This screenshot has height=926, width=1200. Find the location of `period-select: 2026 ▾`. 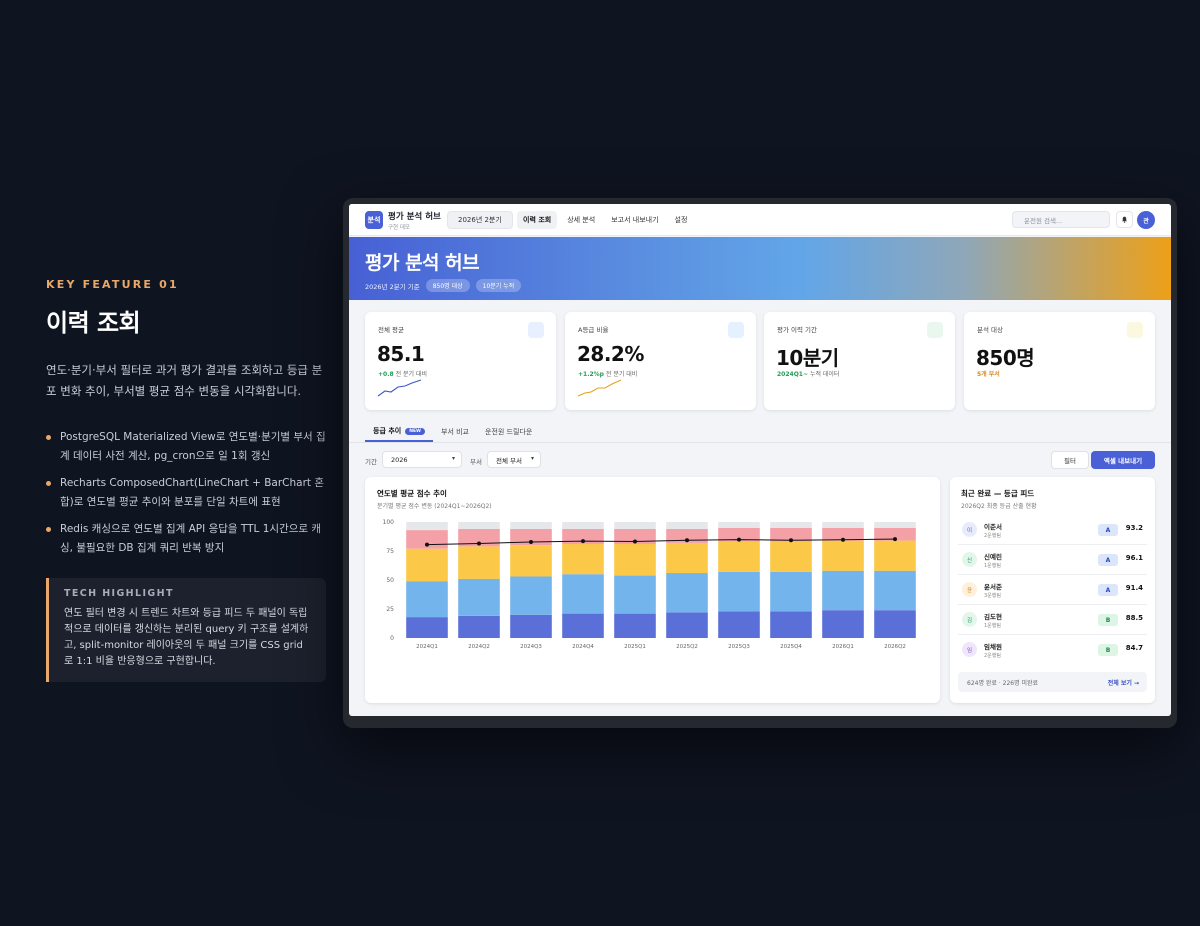

period-select: 2026 ▾ is located at coordinates (422, 459).